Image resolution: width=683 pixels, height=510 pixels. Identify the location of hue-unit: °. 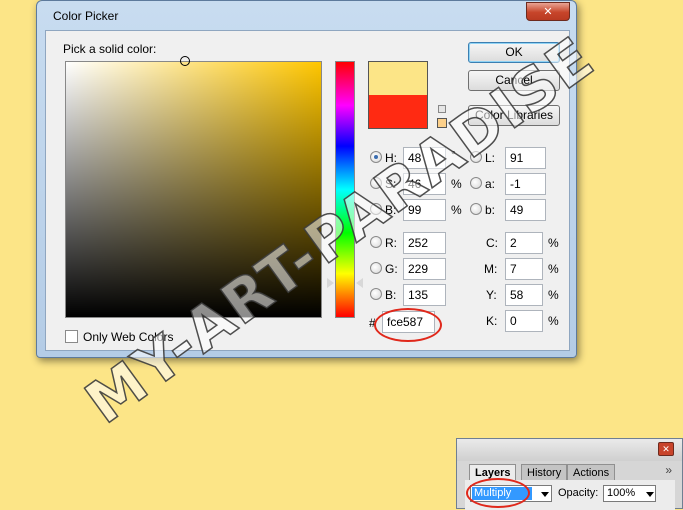
(453, 155).